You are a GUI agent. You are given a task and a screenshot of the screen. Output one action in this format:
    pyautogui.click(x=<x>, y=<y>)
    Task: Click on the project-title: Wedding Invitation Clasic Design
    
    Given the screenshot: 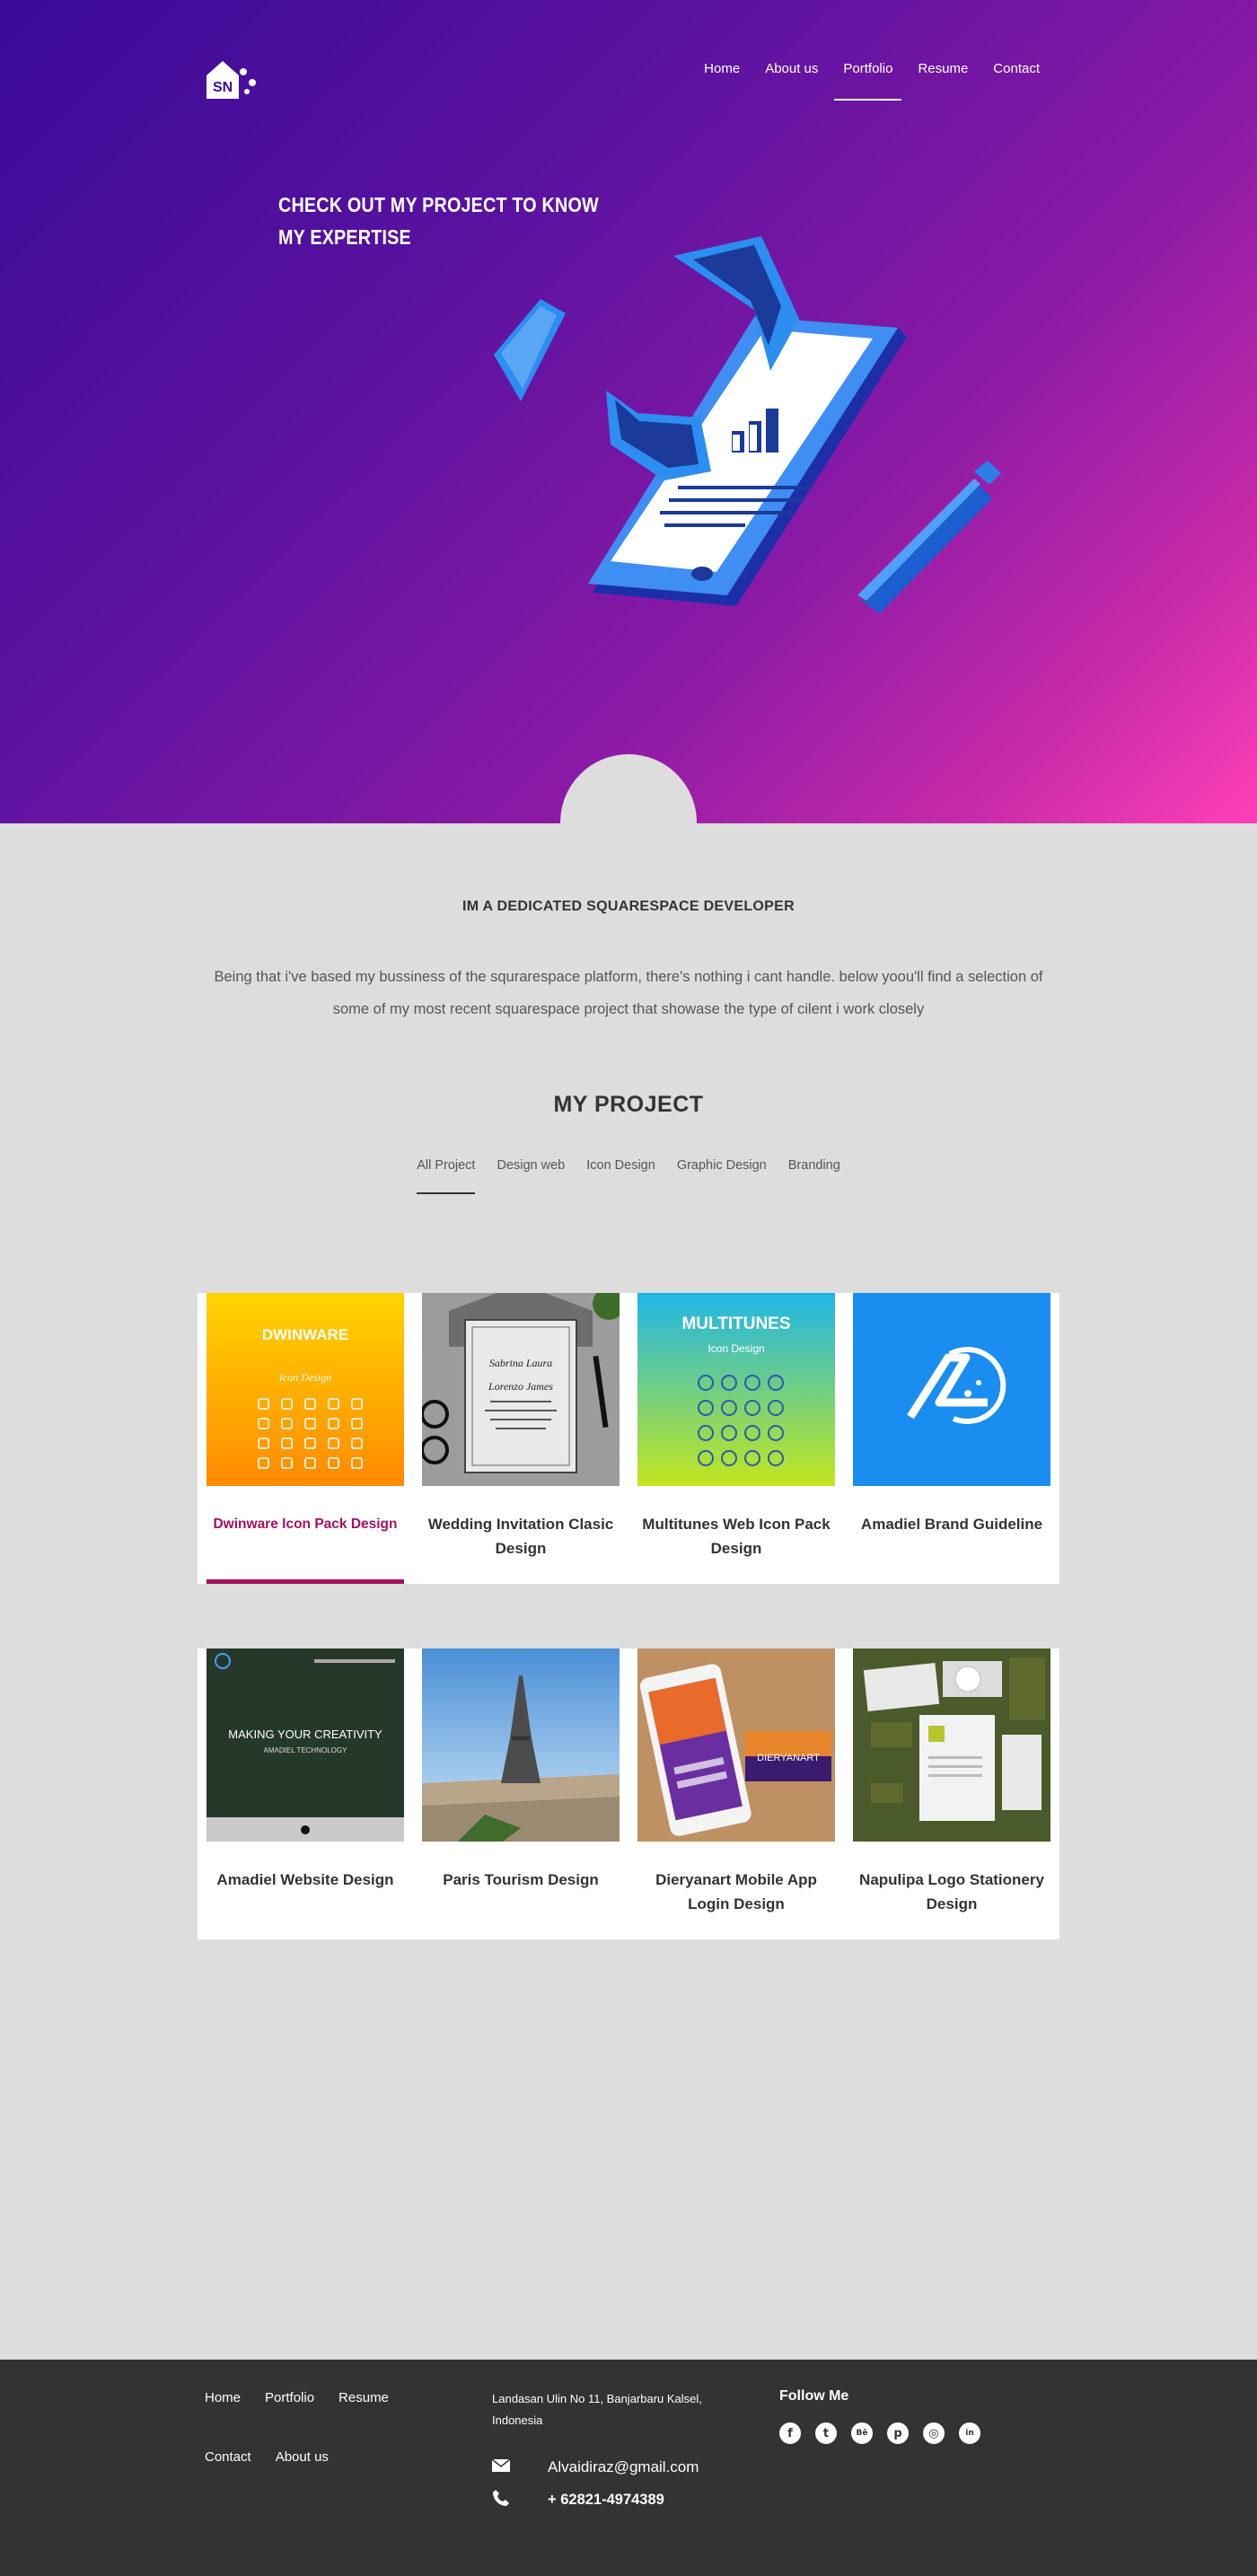 What is the action you would take?
    pyautogui.click(x=521, y=1536)
    